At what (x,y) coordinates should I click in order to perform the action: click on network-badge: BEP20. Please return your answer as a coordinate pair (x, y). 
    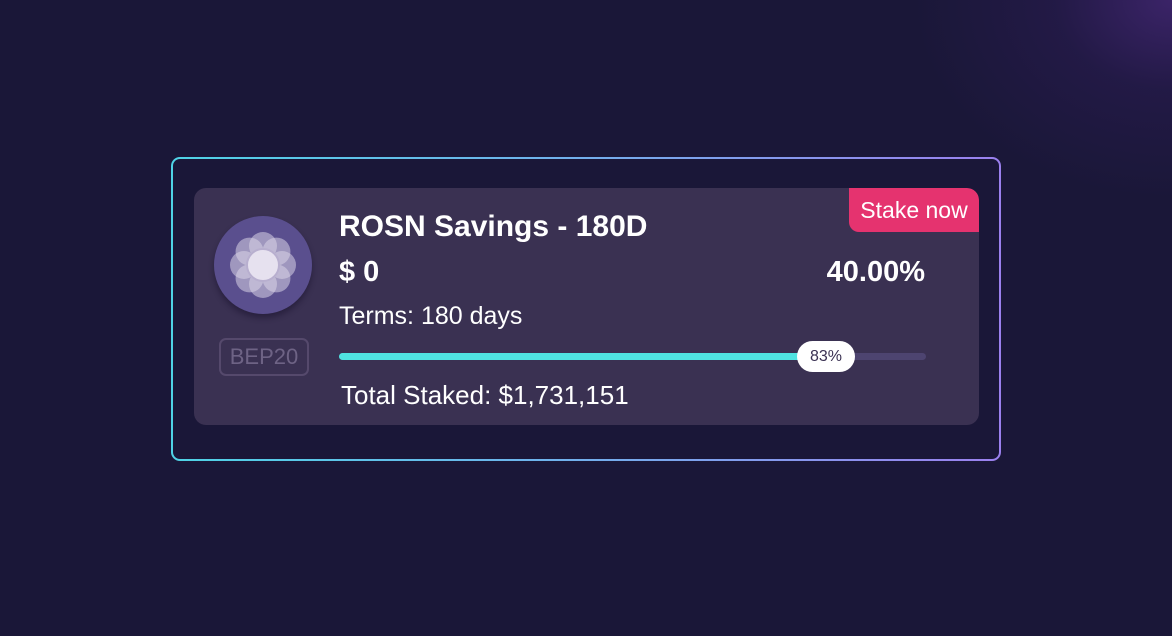
    Looking at the image, I should click on (264, 357).